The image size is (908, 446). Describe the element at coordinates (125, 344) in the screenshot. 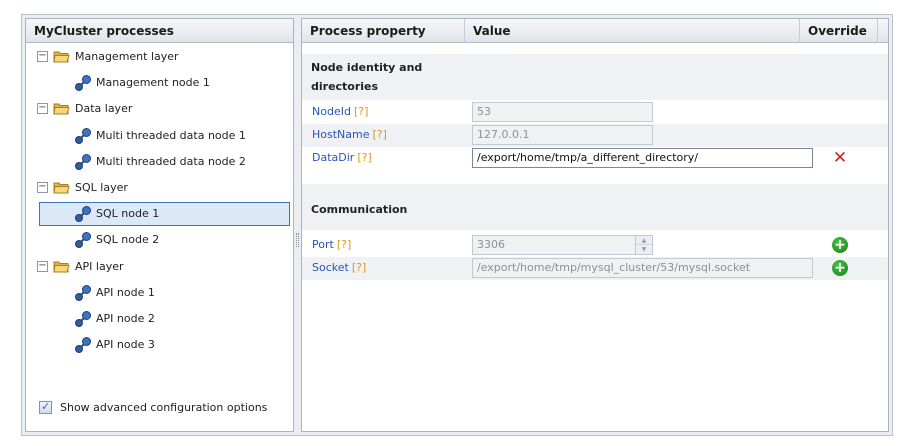

I see `tree-node-label: API node 3` at that location.